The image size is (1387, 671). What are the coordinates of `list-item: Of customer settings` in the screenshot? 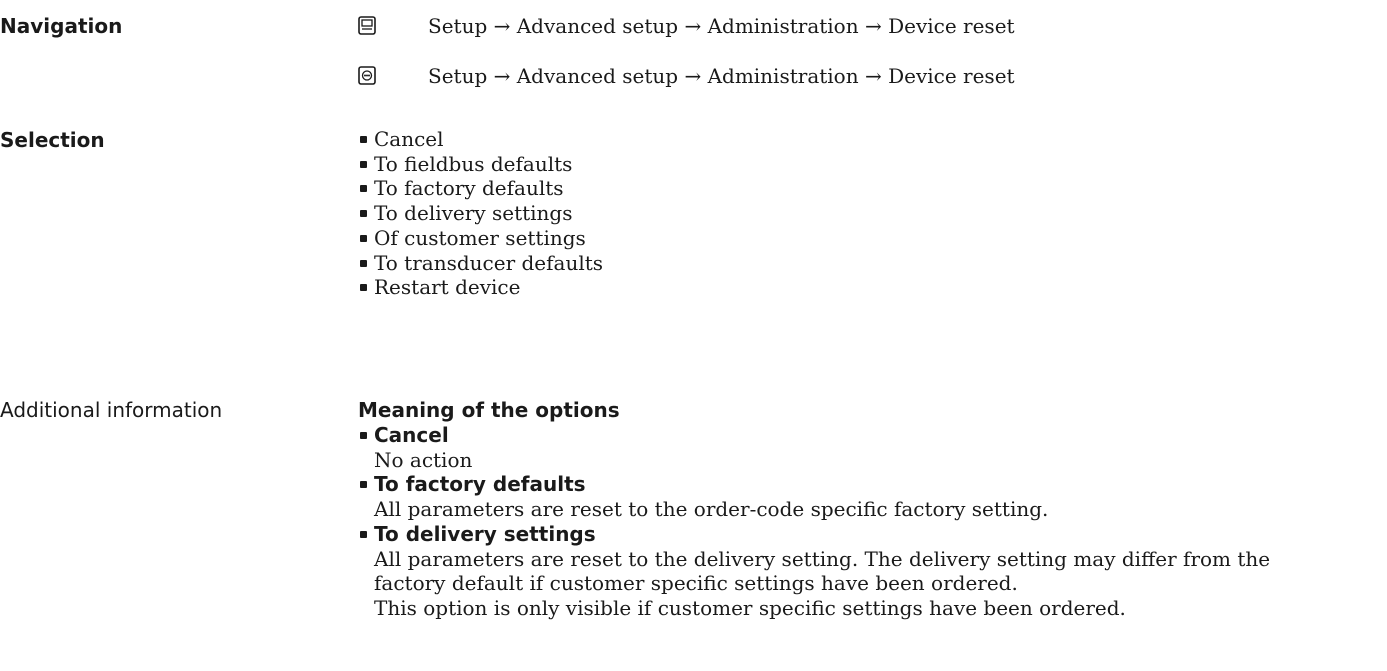 It's located at (480, 238).